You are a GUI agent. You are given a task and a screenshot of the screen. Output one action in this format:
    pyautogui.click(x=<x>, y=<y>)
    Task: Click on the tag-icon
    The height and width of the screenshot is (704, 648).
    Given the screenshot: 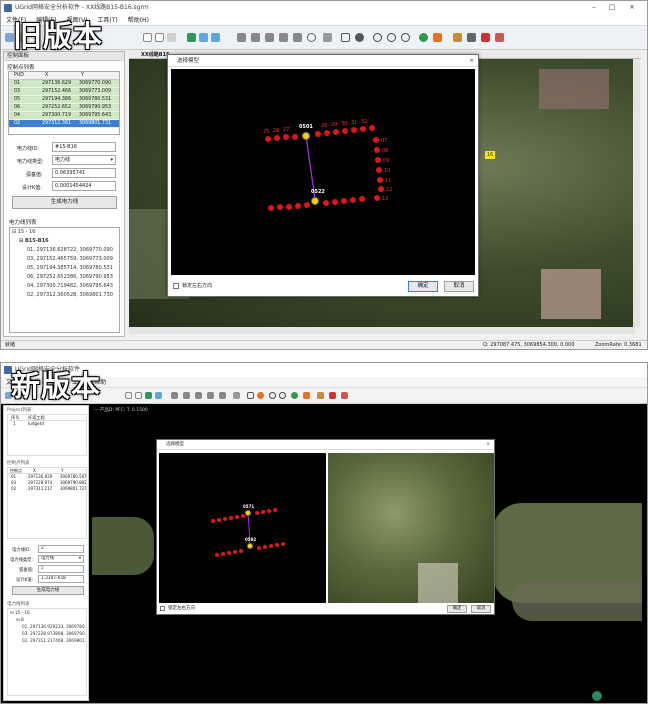 What is the action you would take?
    pyautogui.click(x=320, y=395)
    